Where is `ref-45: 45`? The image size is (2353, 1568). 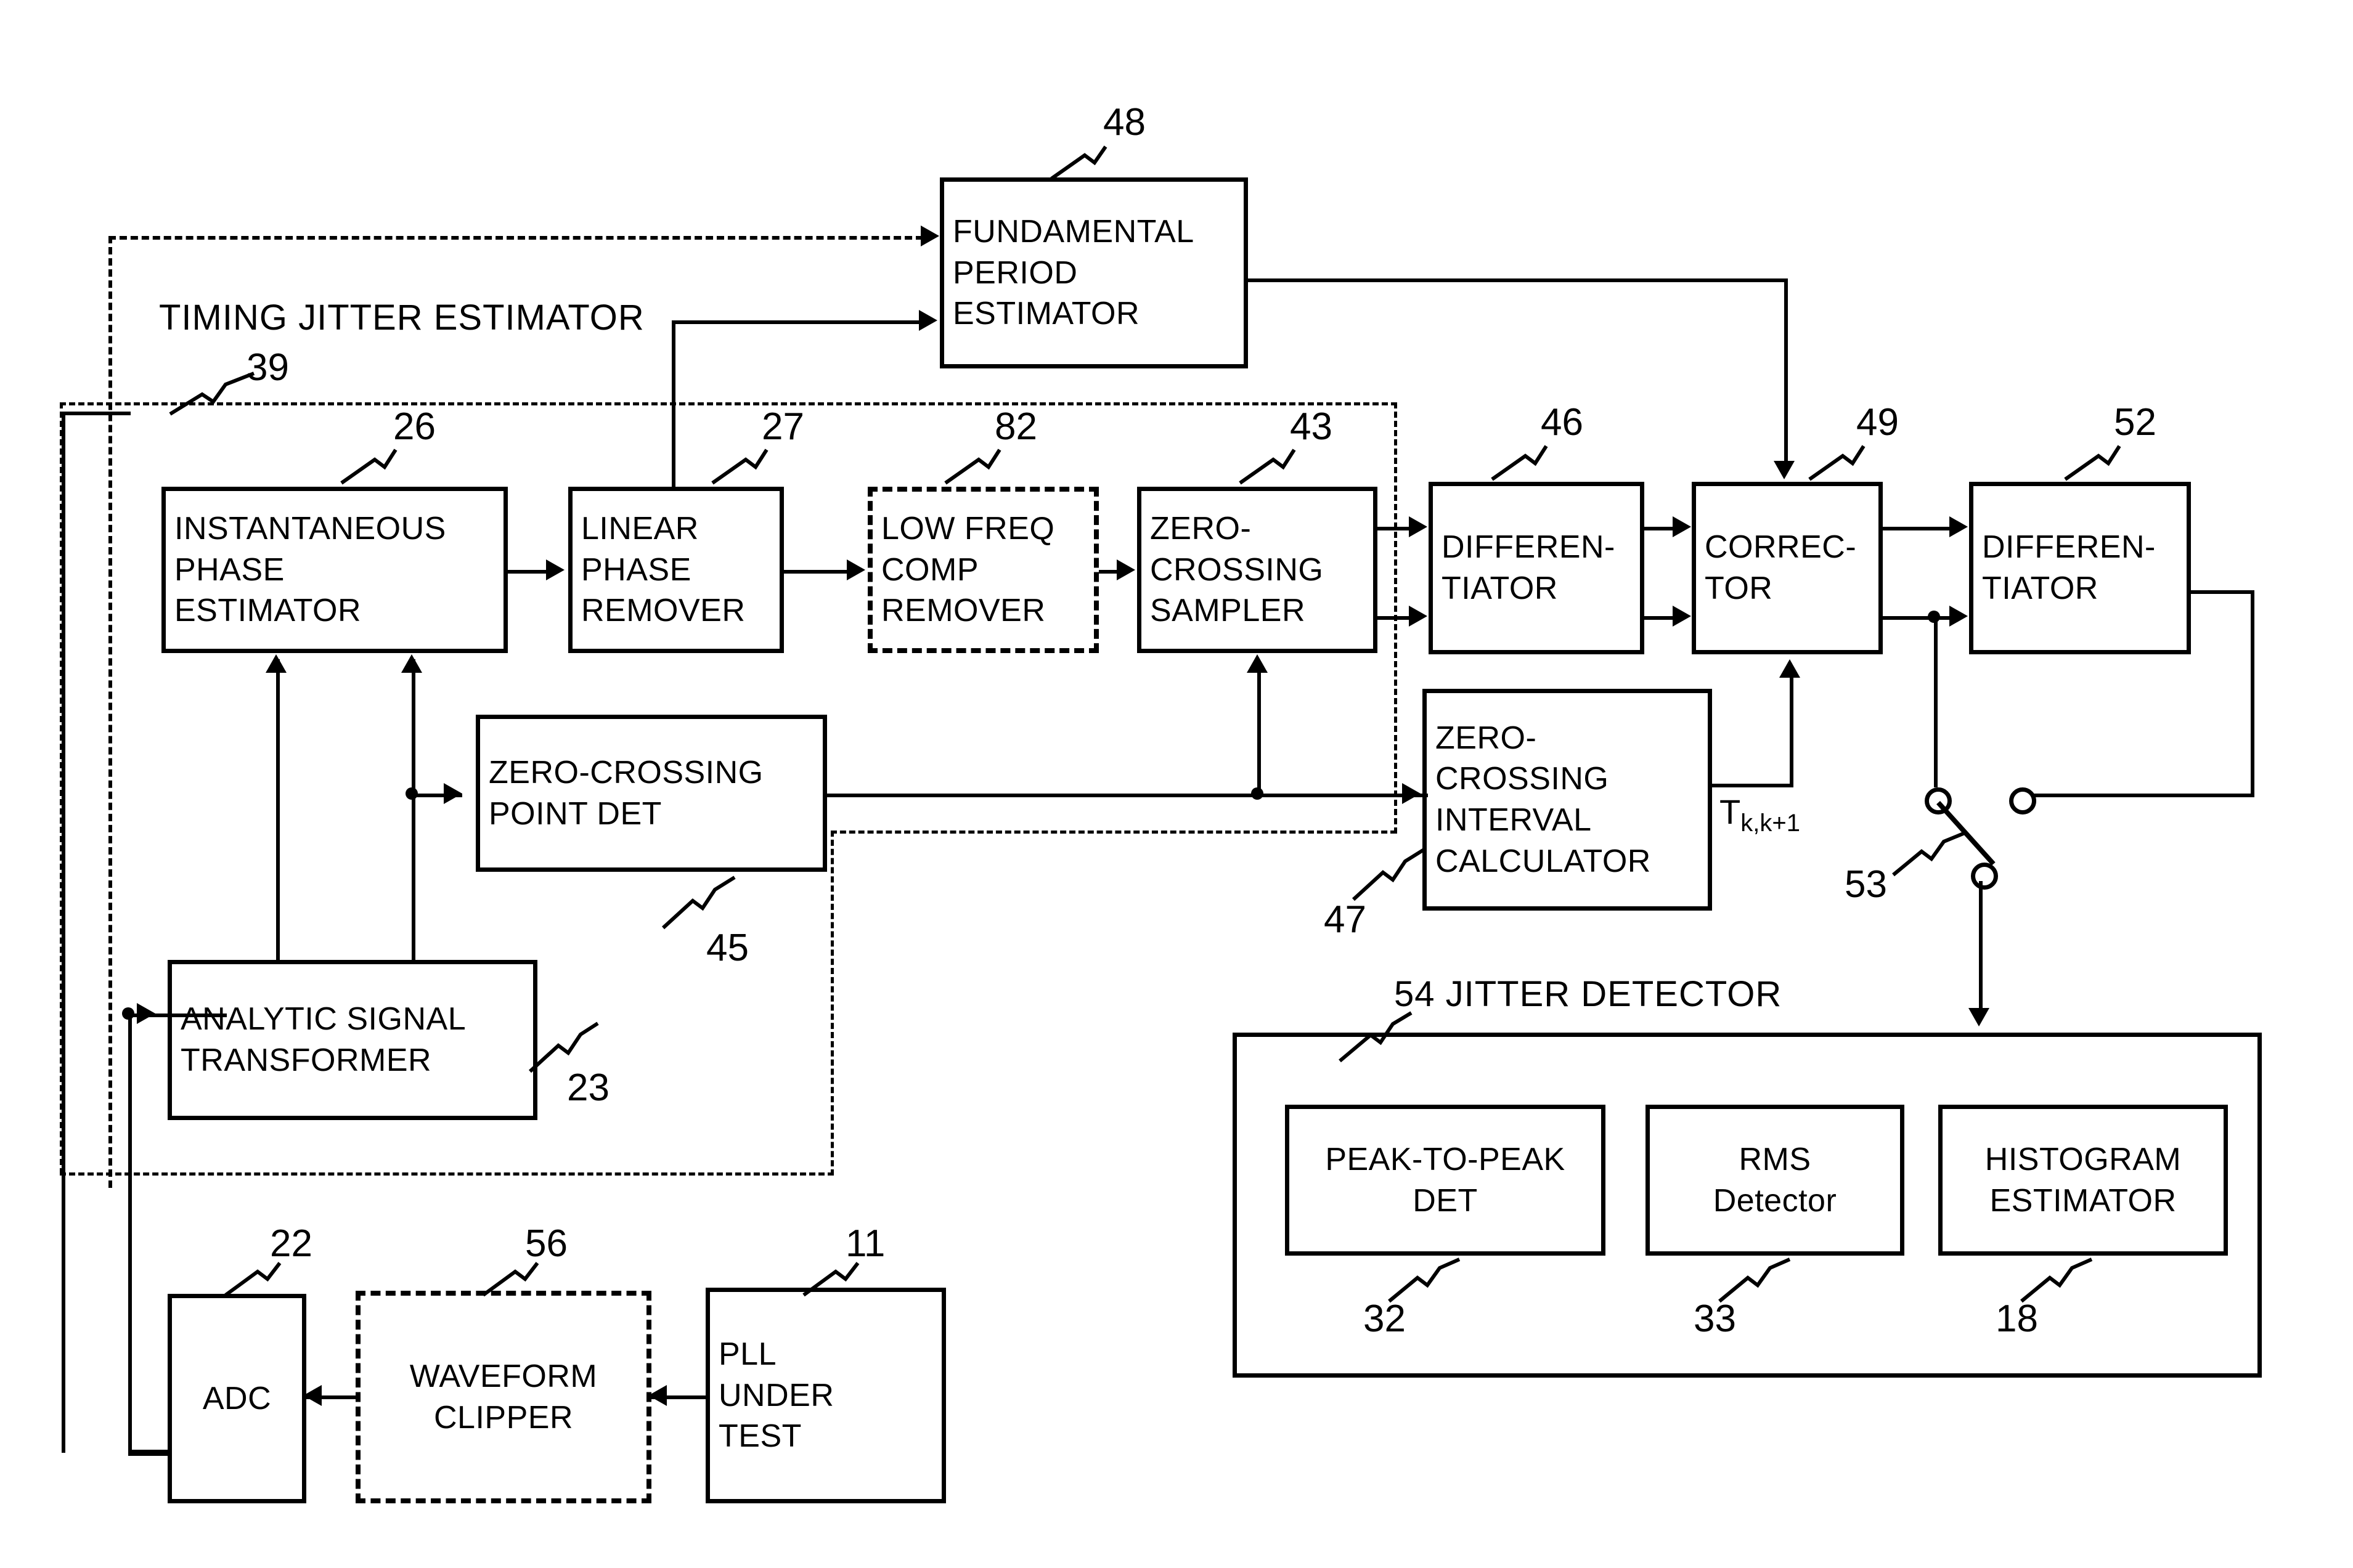 ref-45: 45 is located at coordinates (727, 948).